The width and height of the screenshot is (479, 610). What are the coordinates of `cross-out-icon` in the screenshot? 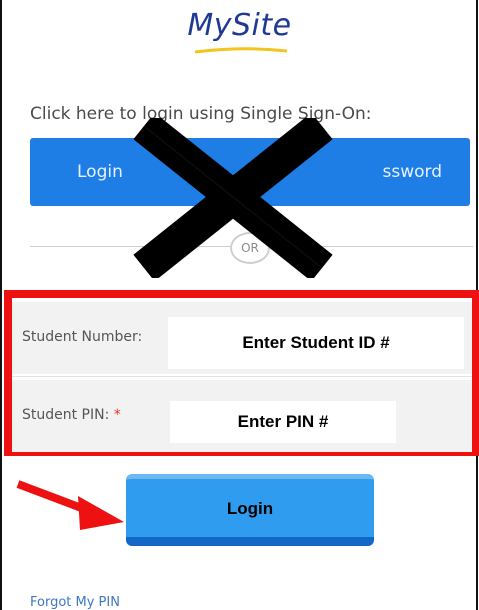 It's located at (233, 198).